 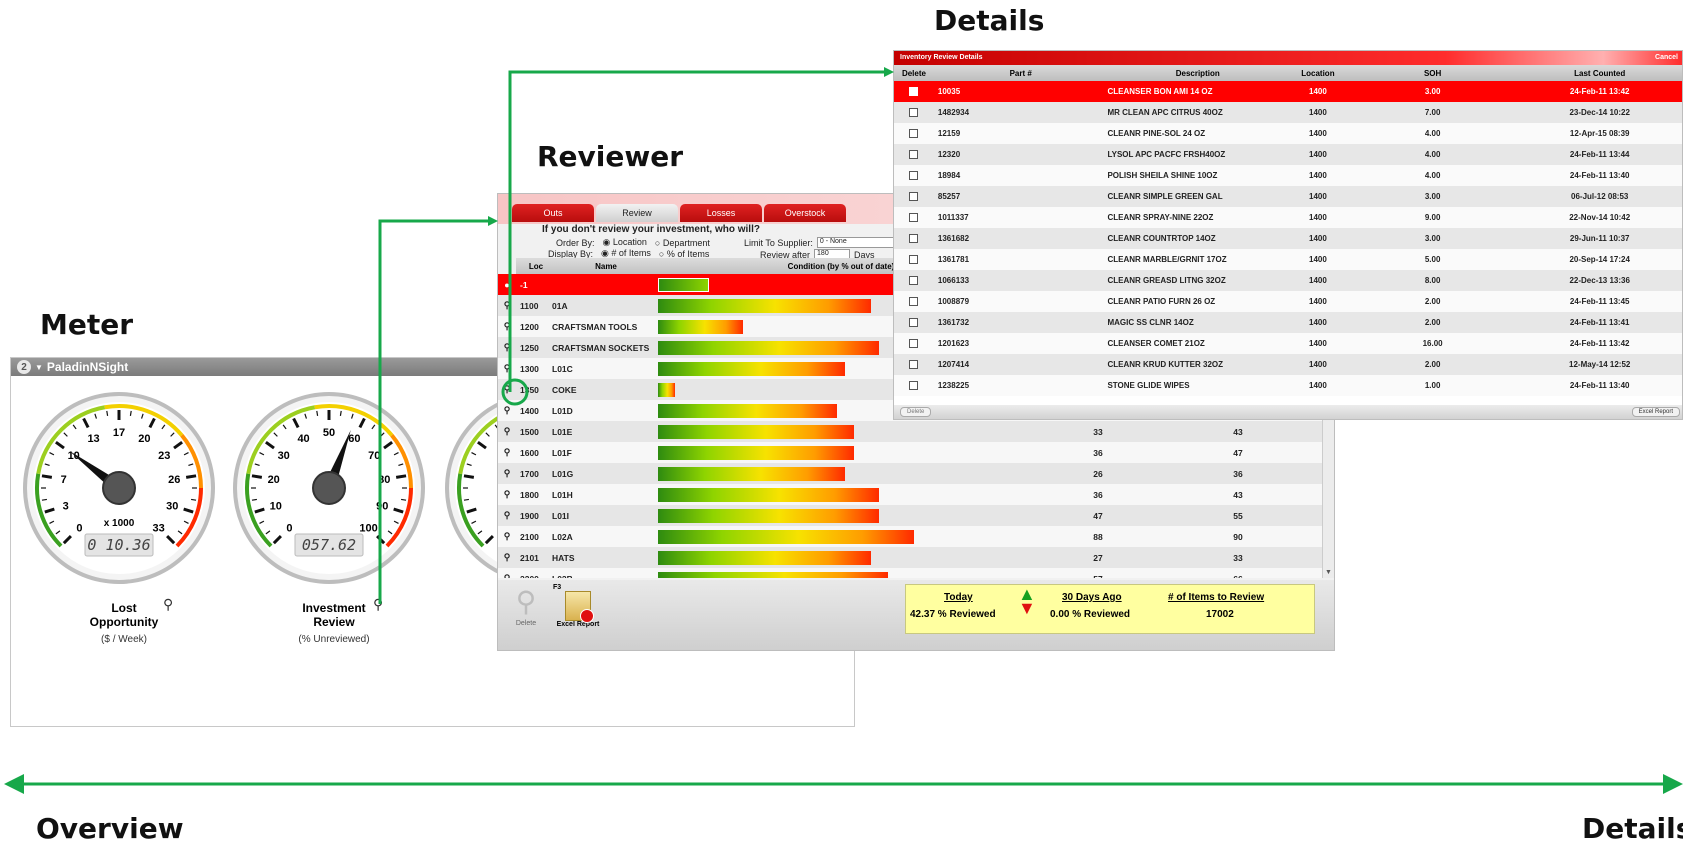 What do you see at coordinates (93, 439) in the screenshot?
I see `gauge-tick-label: 13` at bounding box center [93, 439].